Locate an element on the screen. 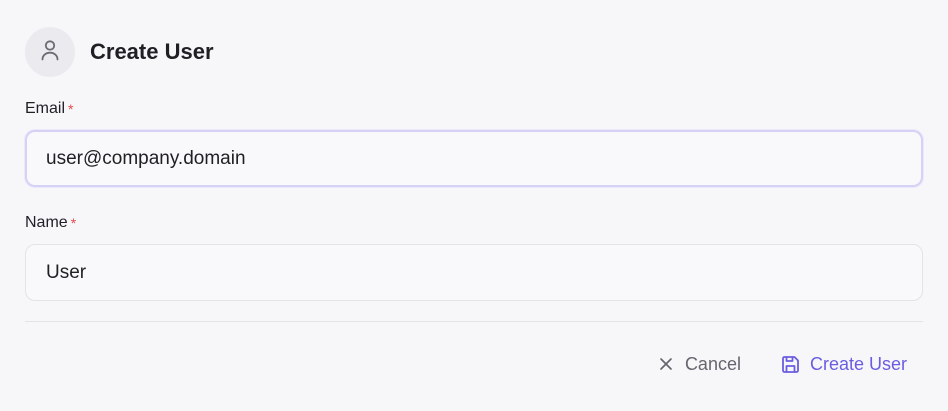 This screenshot has width=948, height=411. name-input is located at coordinates (474, 272).